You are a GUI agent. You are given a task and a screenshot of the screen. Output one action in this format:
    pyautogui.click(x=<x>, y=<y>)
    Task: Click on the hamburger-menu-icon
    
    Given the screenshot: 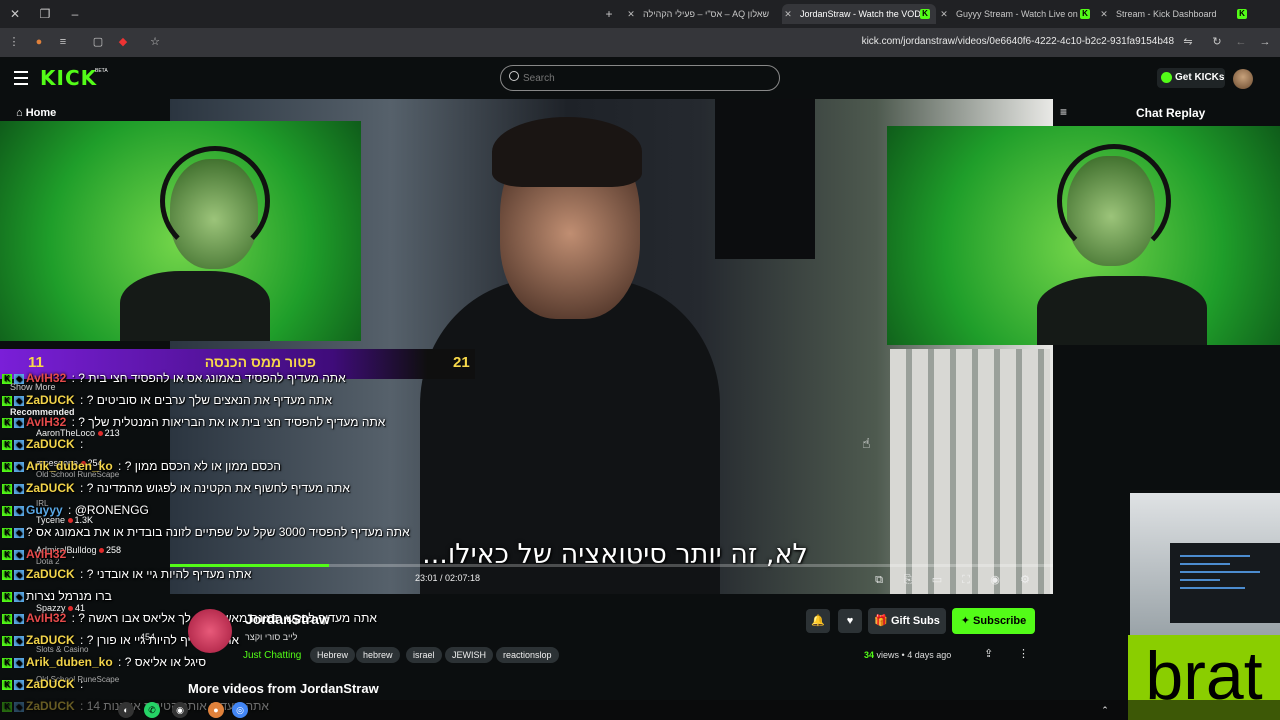 What is the action you would take?
    pyautogui.click(x=21, y=78)
    